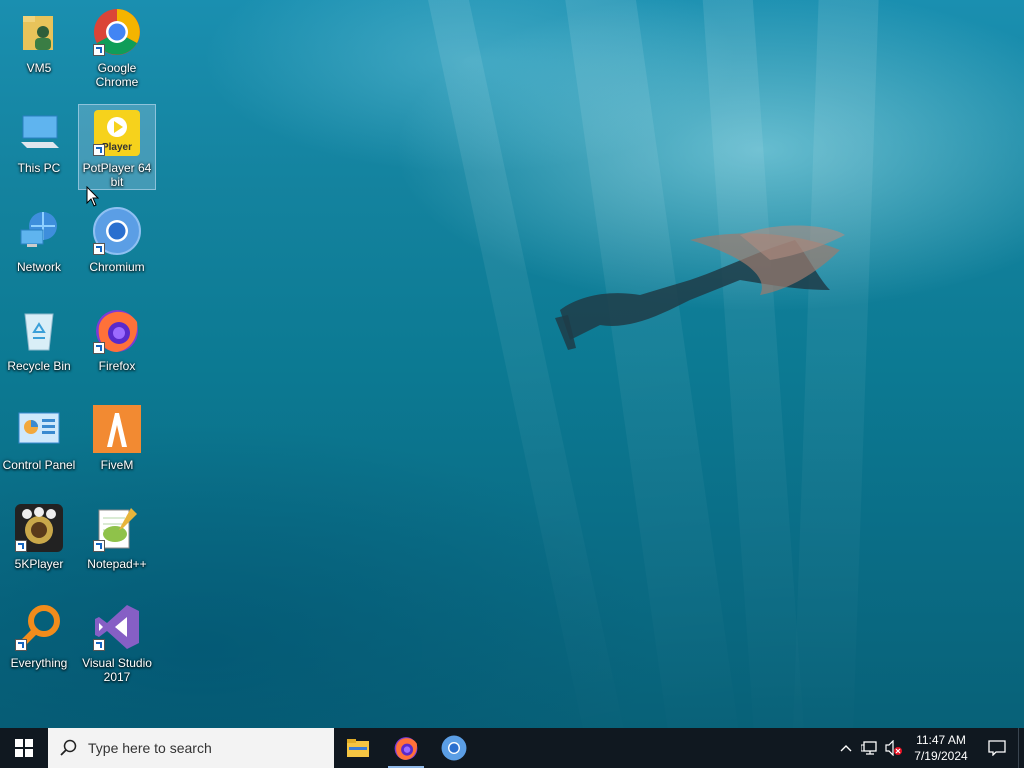  I want to click on notification-icon, so click(997, 748).